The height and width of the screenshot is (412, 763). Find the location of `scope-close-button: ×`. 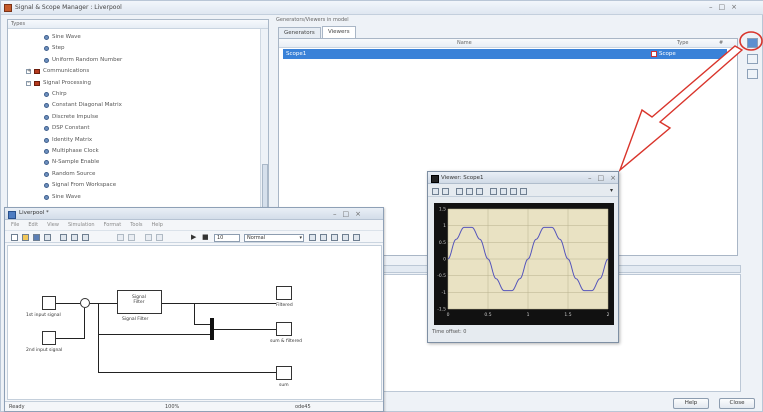

scope-close-button: × is located at coordinates (613, 178).